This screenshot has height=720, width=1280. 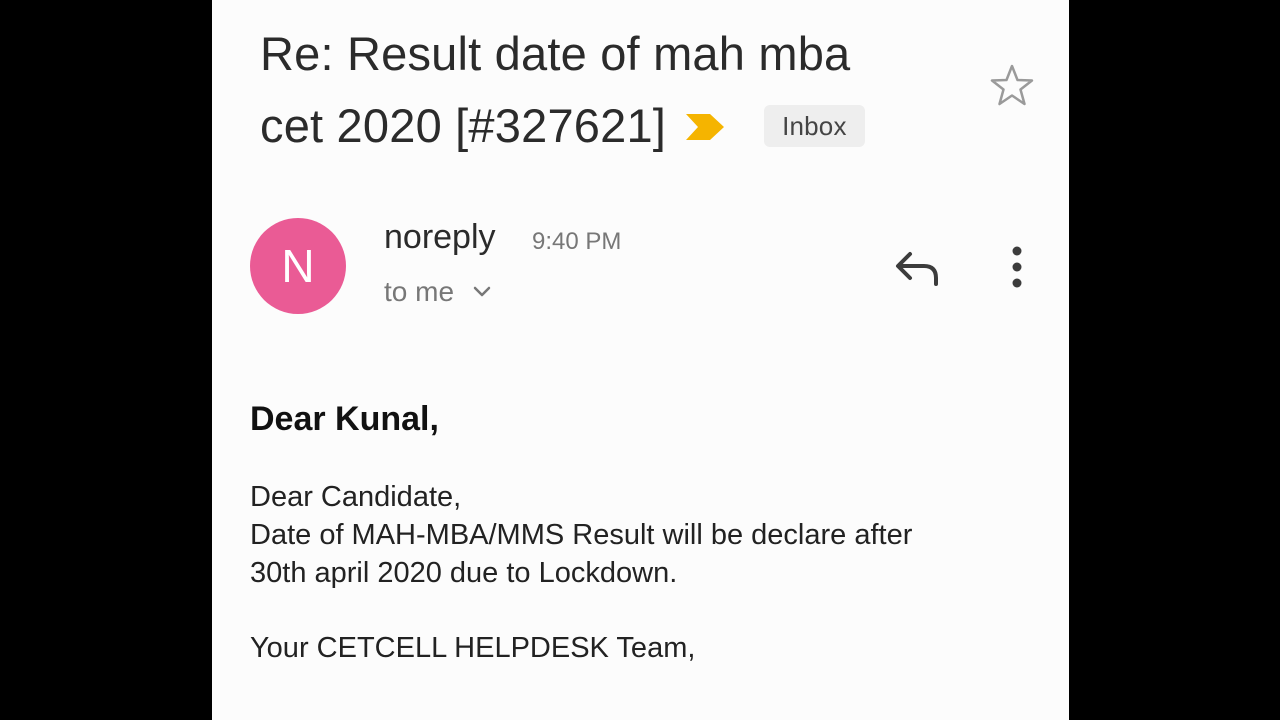 I want to click on reply-icon, so click(x=918, y=267).